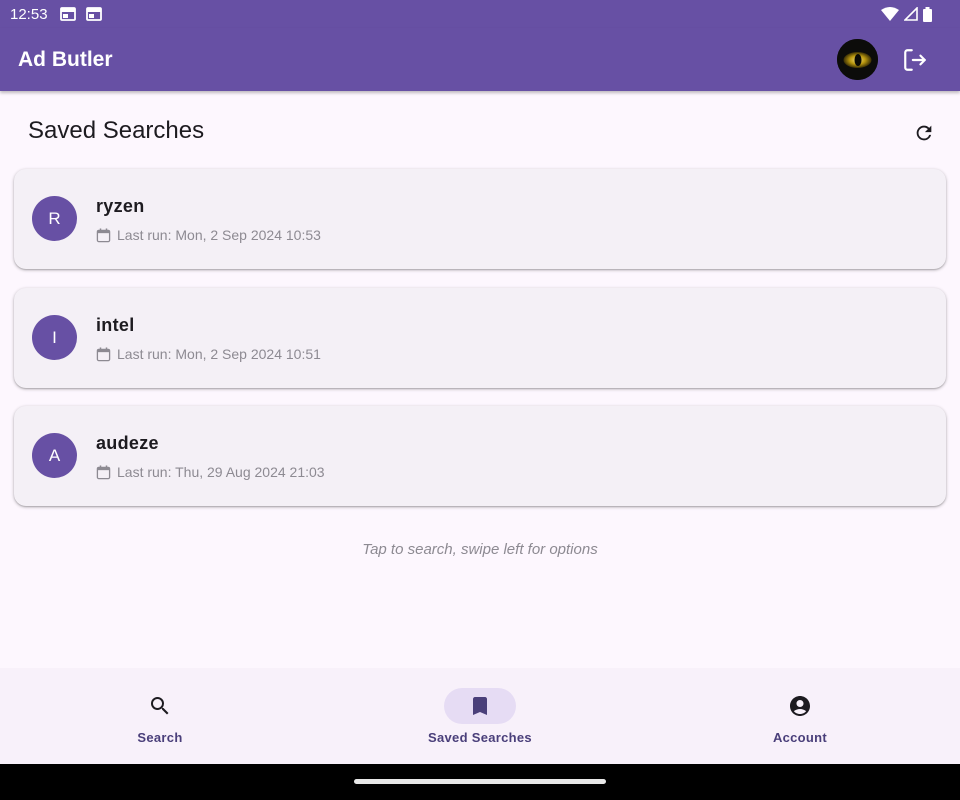  Describe the element at coordinates (80, 14) in the screenshot. I see `notification-icons` at that location.